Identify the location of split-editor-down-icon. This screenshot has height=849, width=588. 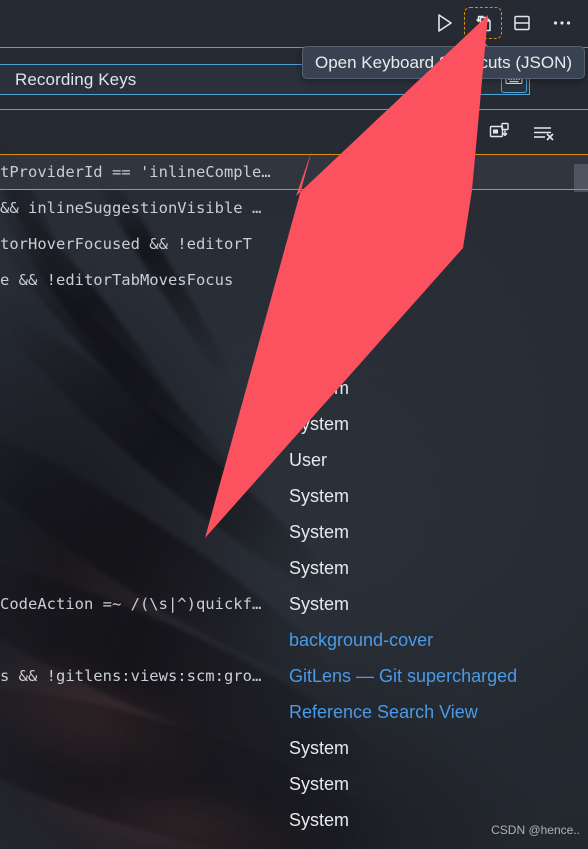
(522, 23).